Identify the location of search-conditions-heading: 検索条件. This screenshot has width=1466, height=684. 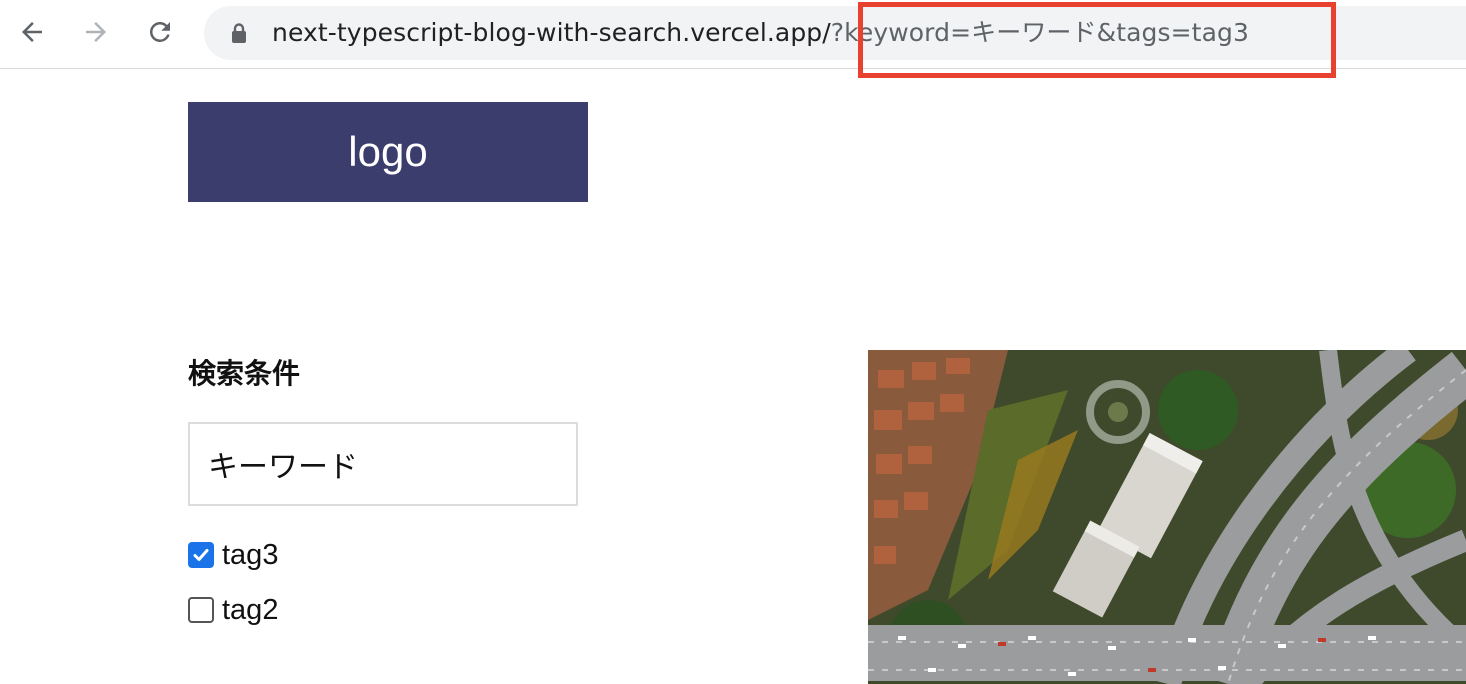
(244, 373).